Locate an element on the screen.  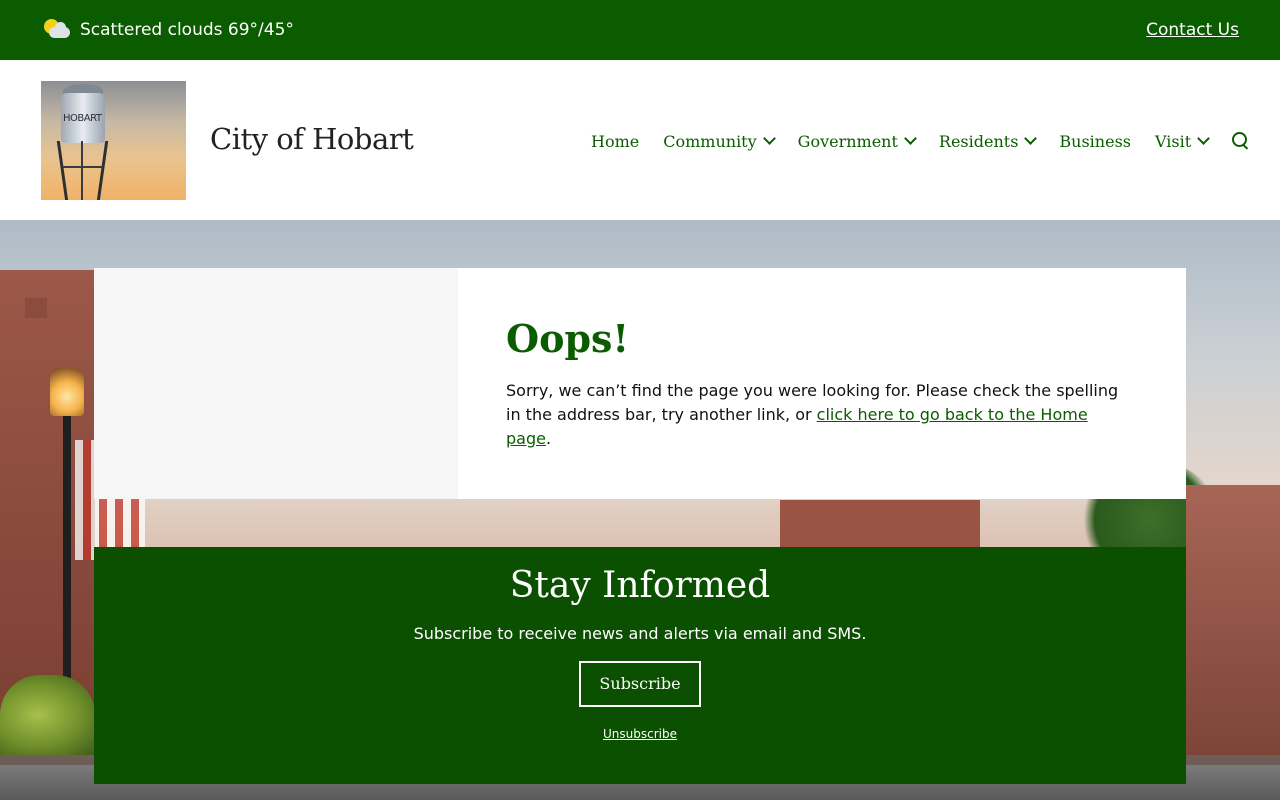
nav-item-label: Visit is located at coordinates (1173, 141).